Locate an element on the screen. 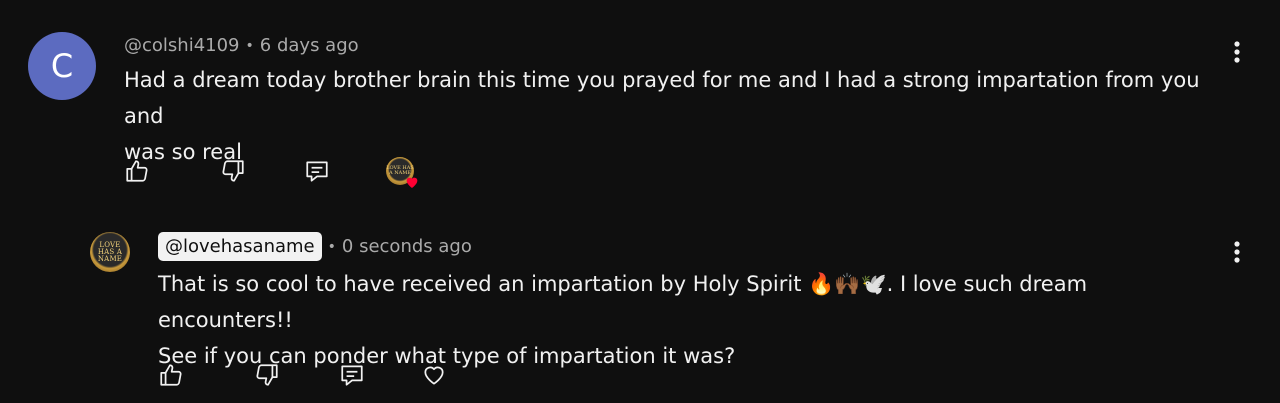 This screenshot has height=403, width=1280. channel-logo: LOVE HAS A NAME is located at coordinates (110, 251).